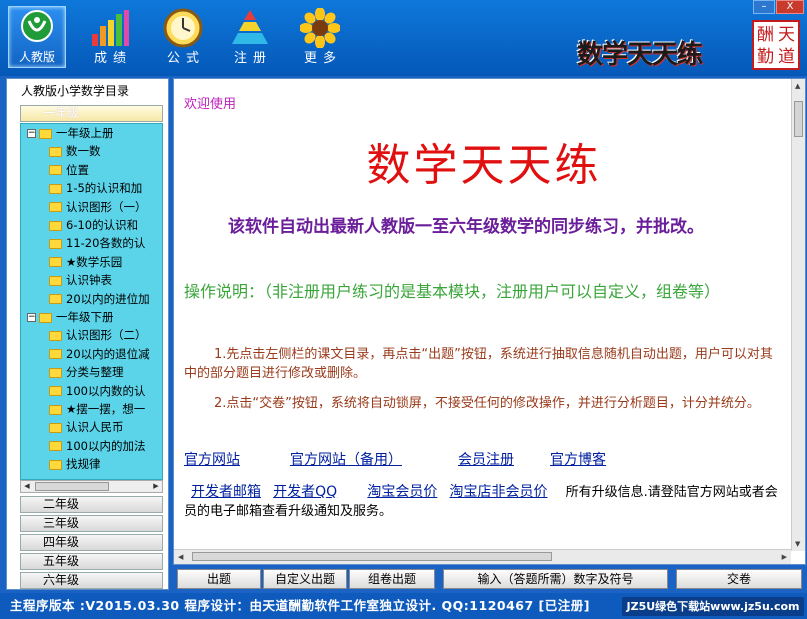 Image resolution: width=807 pixels, height=619 pixels. Describe the element at coordinates (108, 298) in the screenshot. I see `tree-node-label: 20以内的进位加` at that location.